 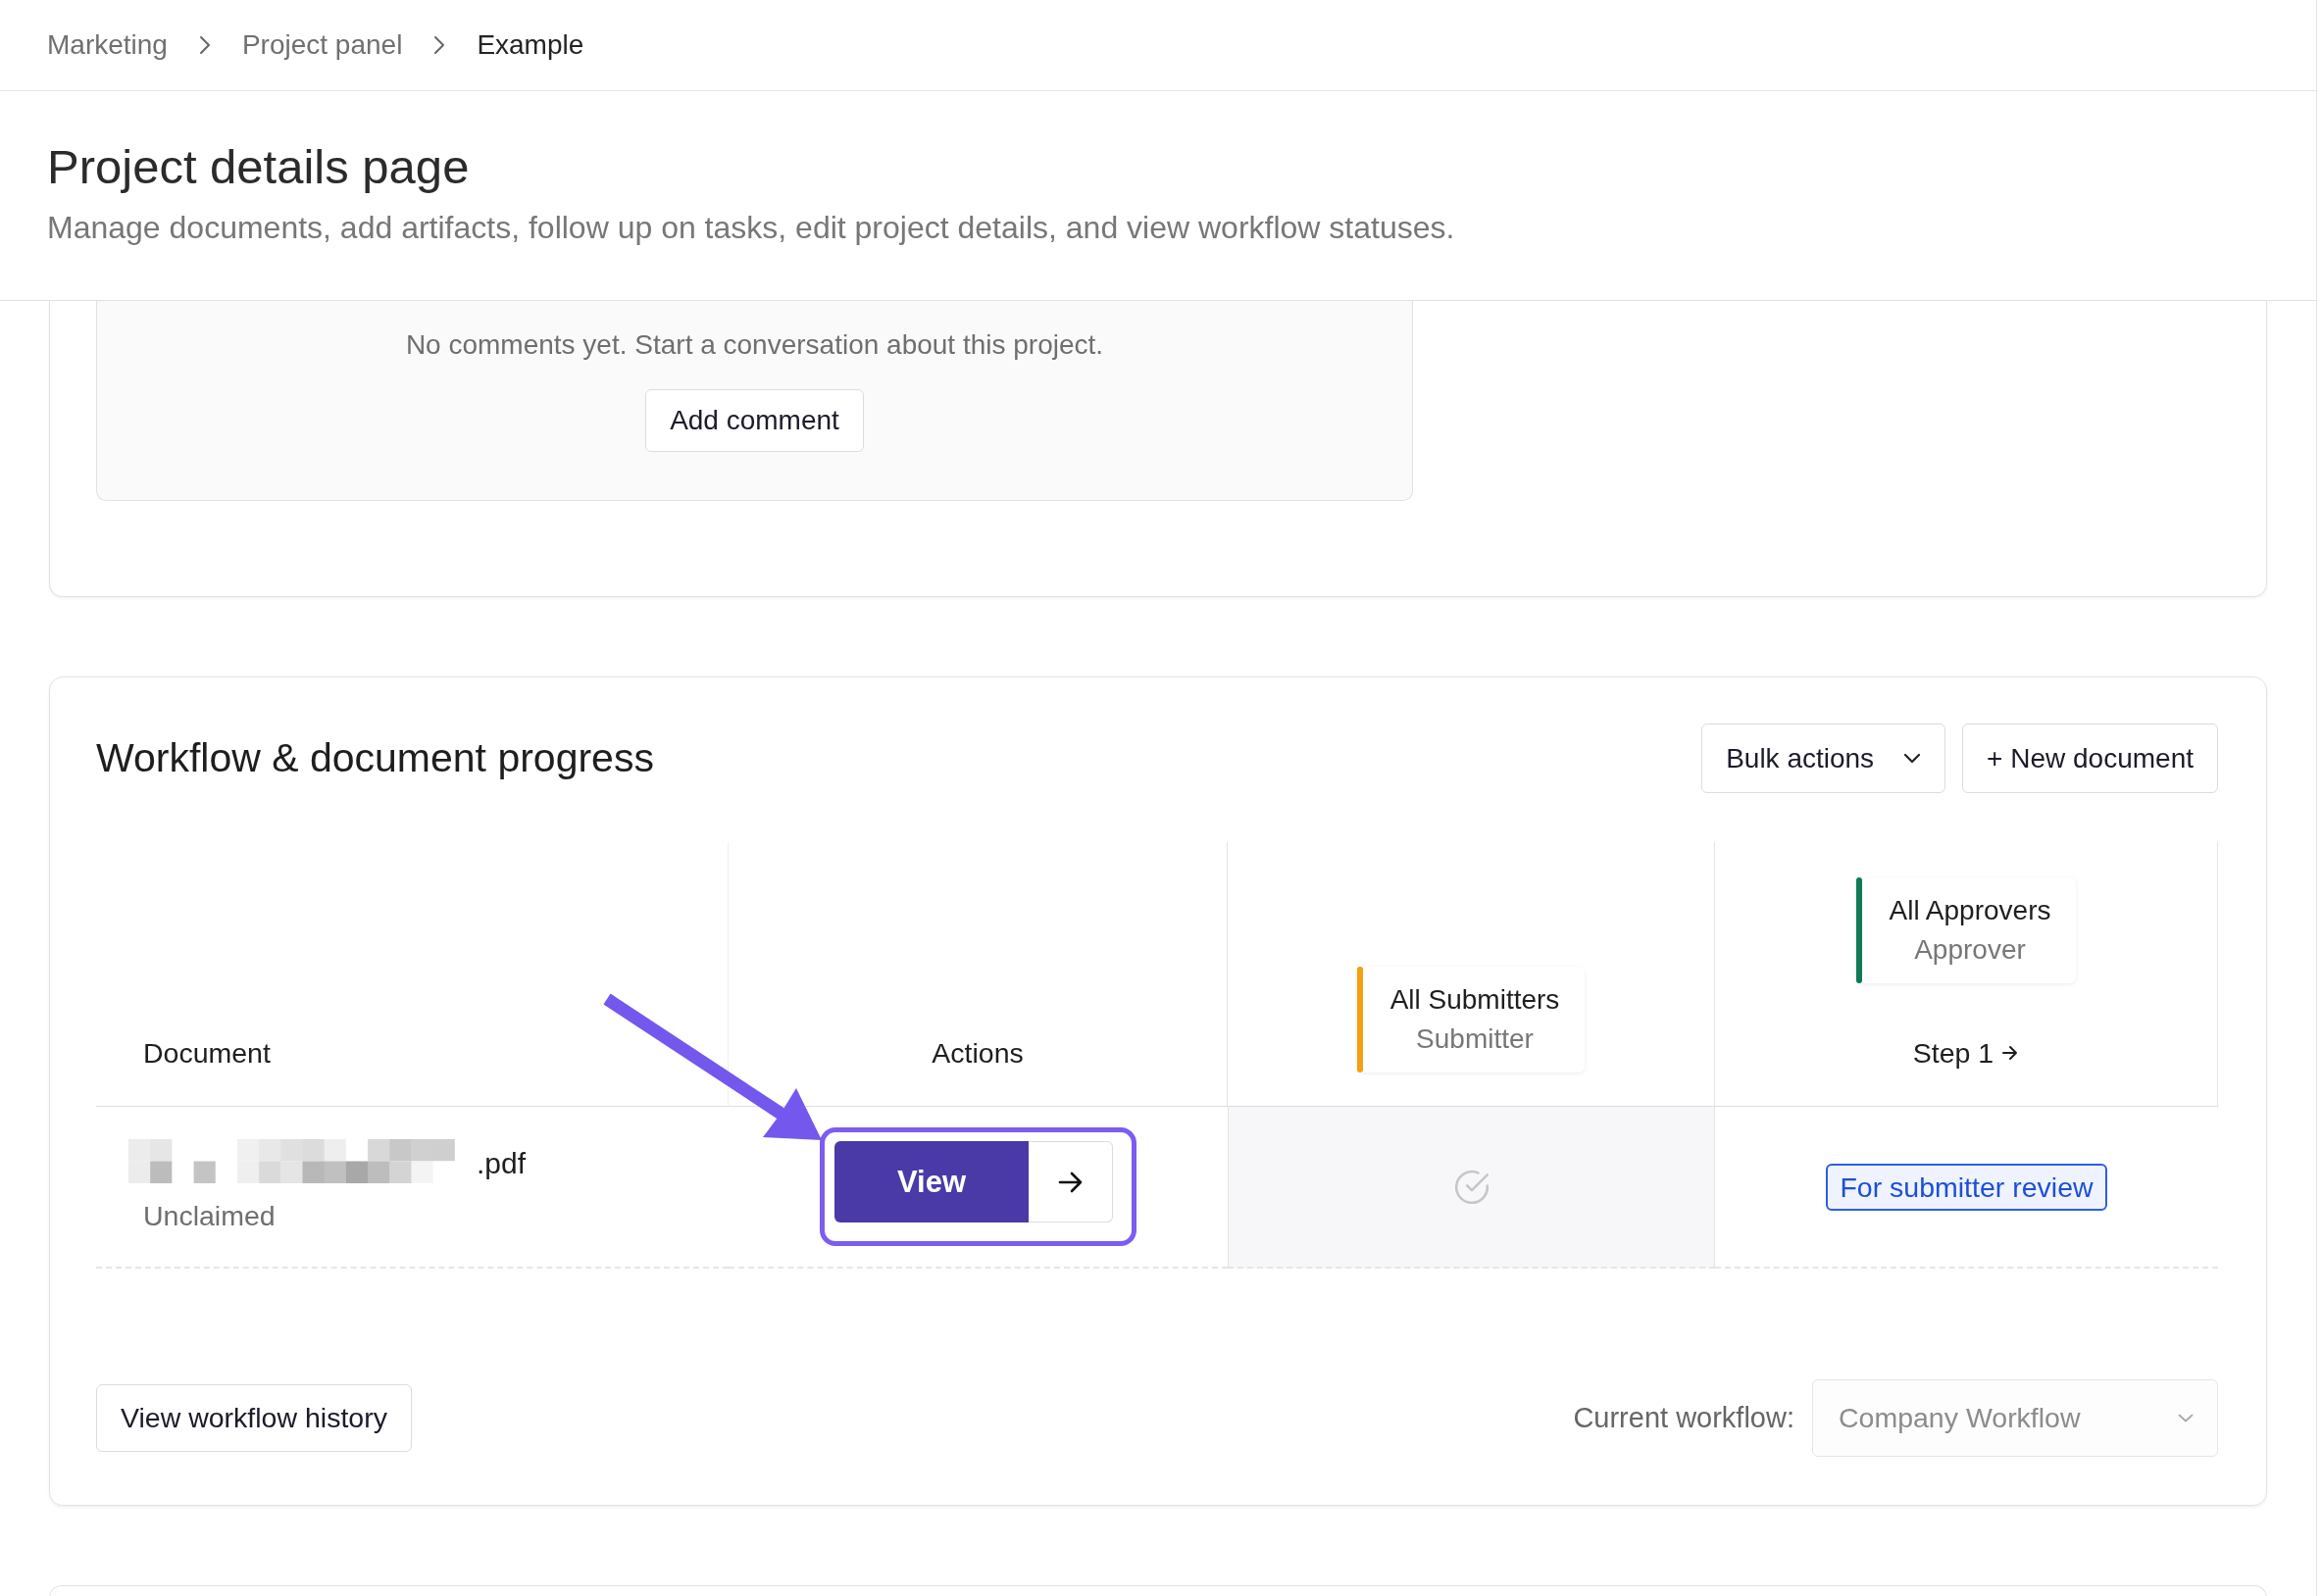 What do you see at coordinates (254, 1418) in the screenshot?
I see `view-history-button: View workflow history` at bounding box center [254, 1418].